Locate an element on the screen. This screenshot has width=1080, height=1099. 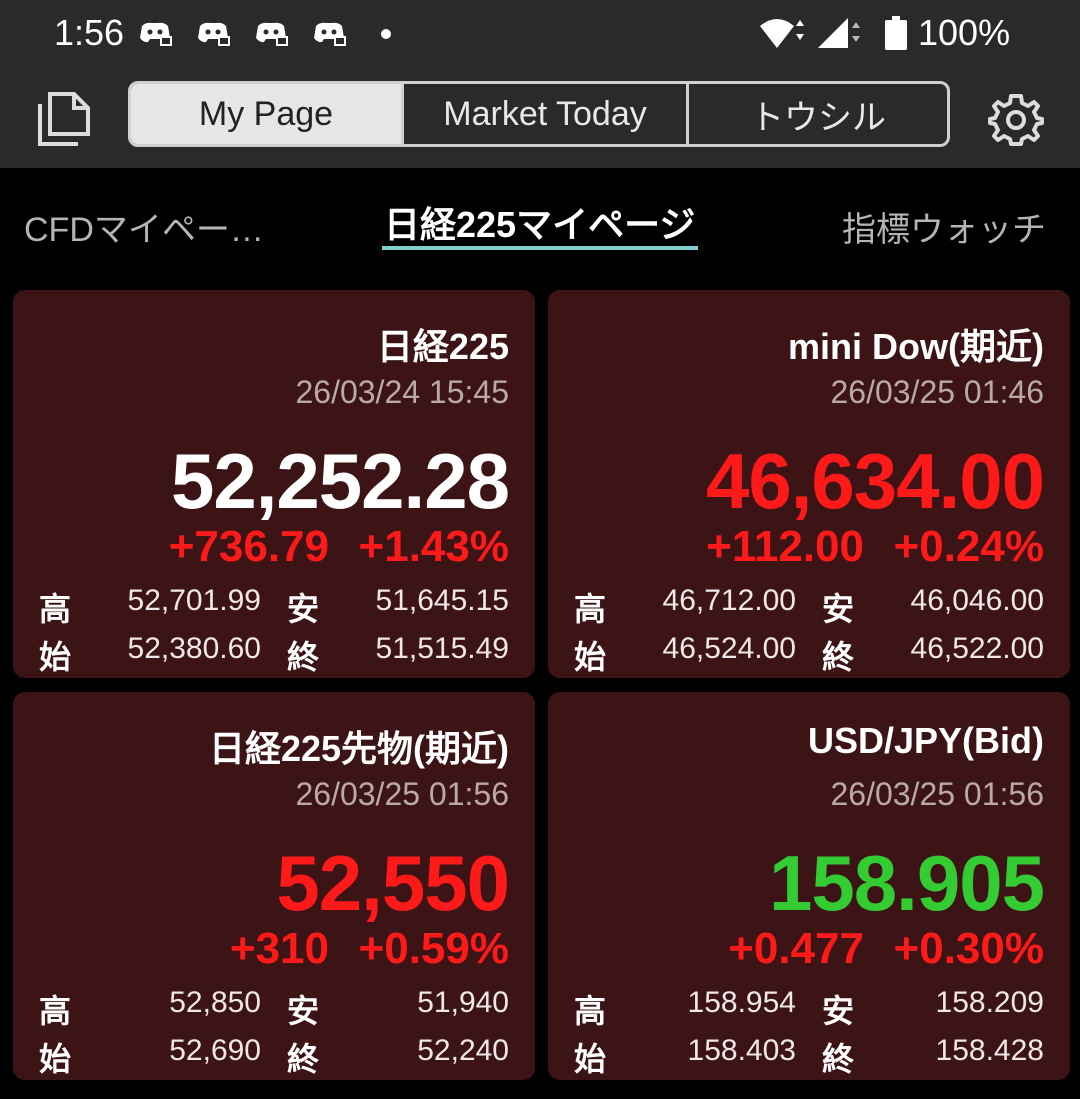
pages-icon is located at coordinates (64, 119).